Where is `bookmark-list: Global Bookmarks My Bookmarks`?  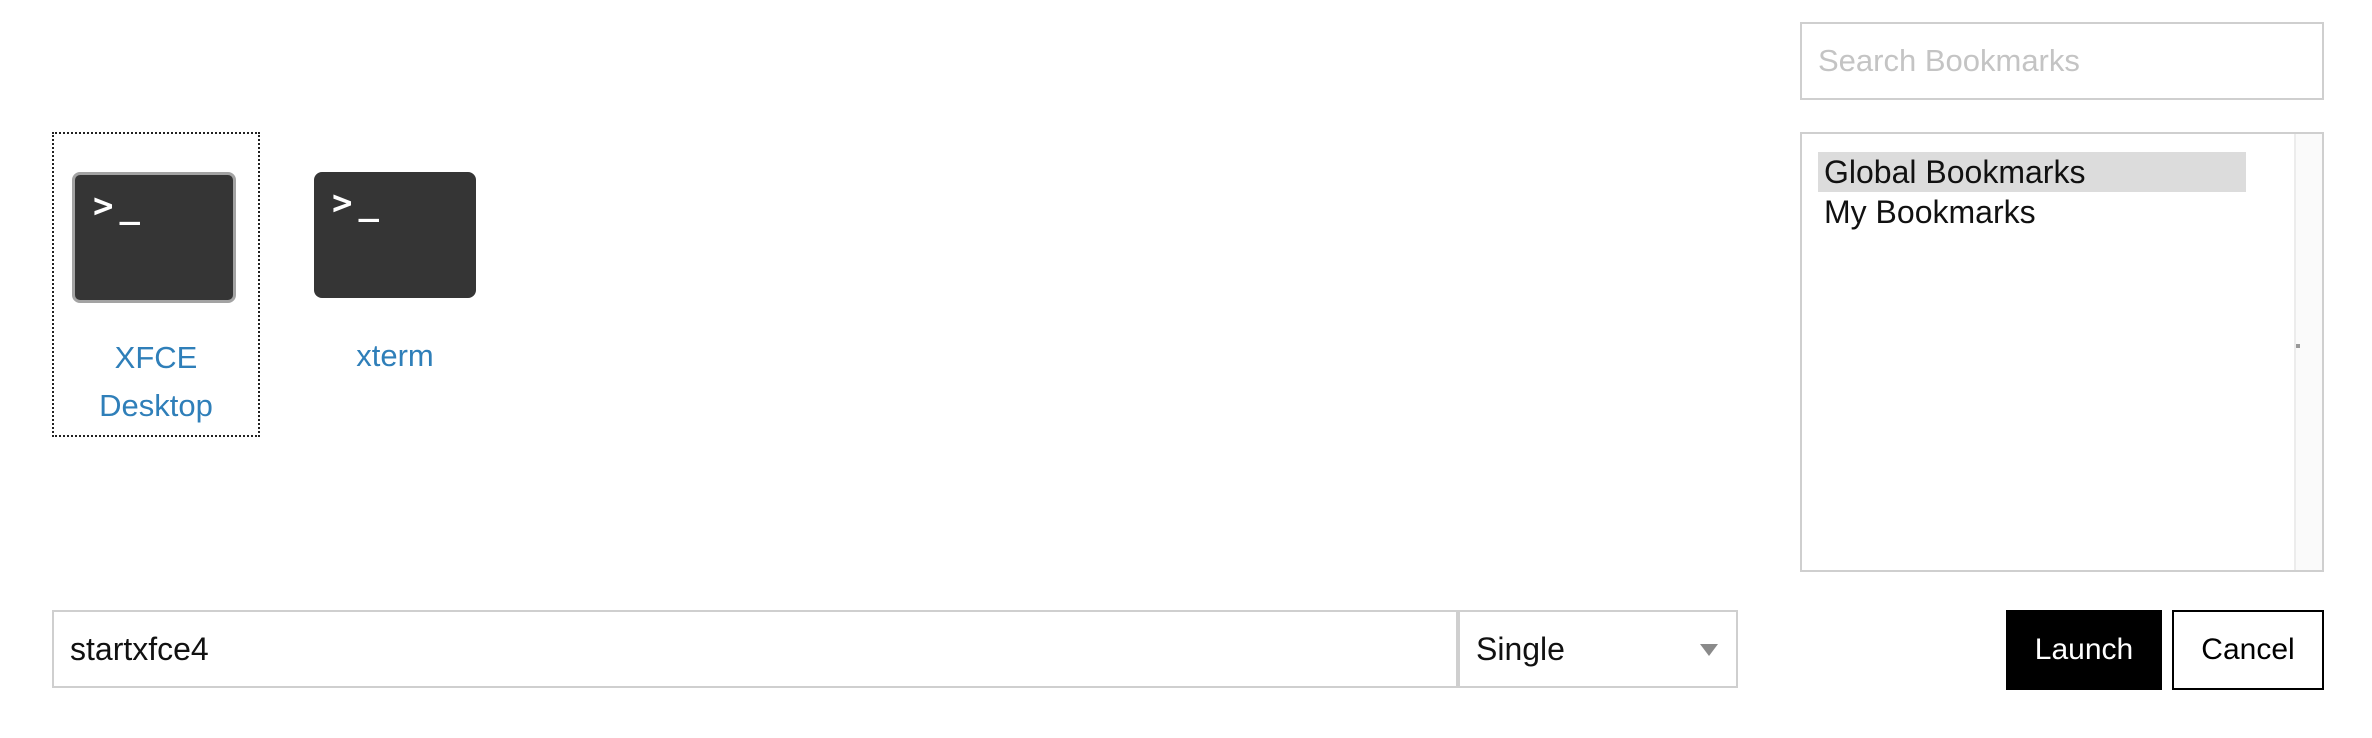 bookmark-list: Global Bookmarks My Bookmarks is located at coordinates (2062, 352).